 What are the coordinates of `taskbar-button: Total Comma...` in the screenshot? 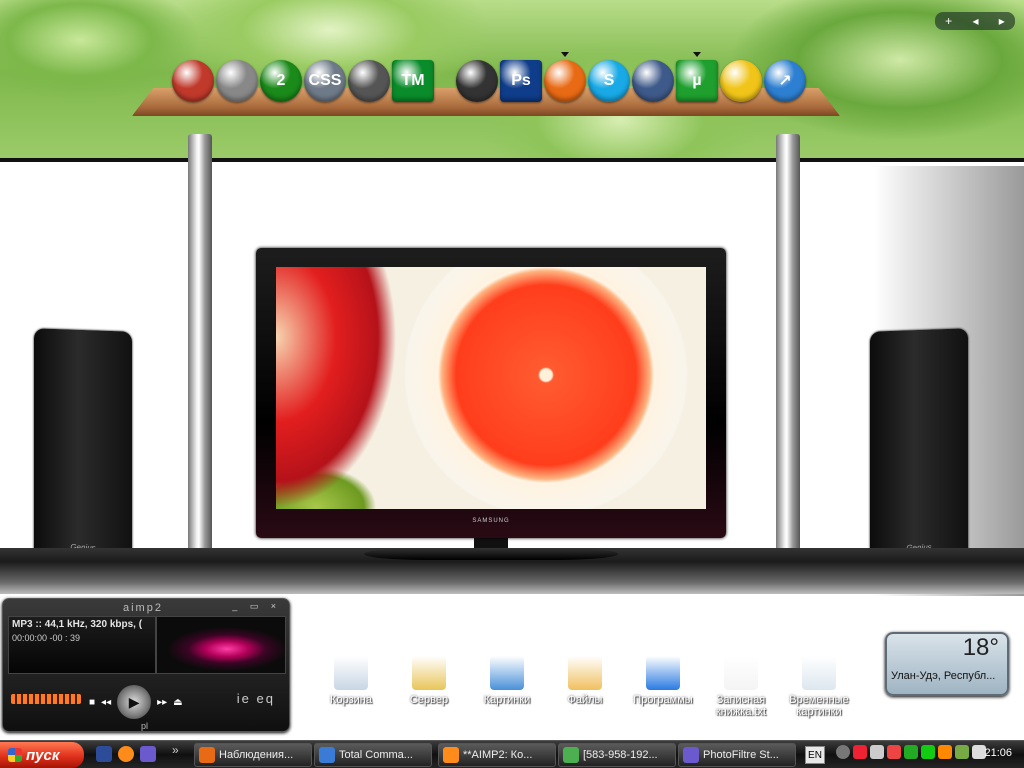 It's located at (373, 755).